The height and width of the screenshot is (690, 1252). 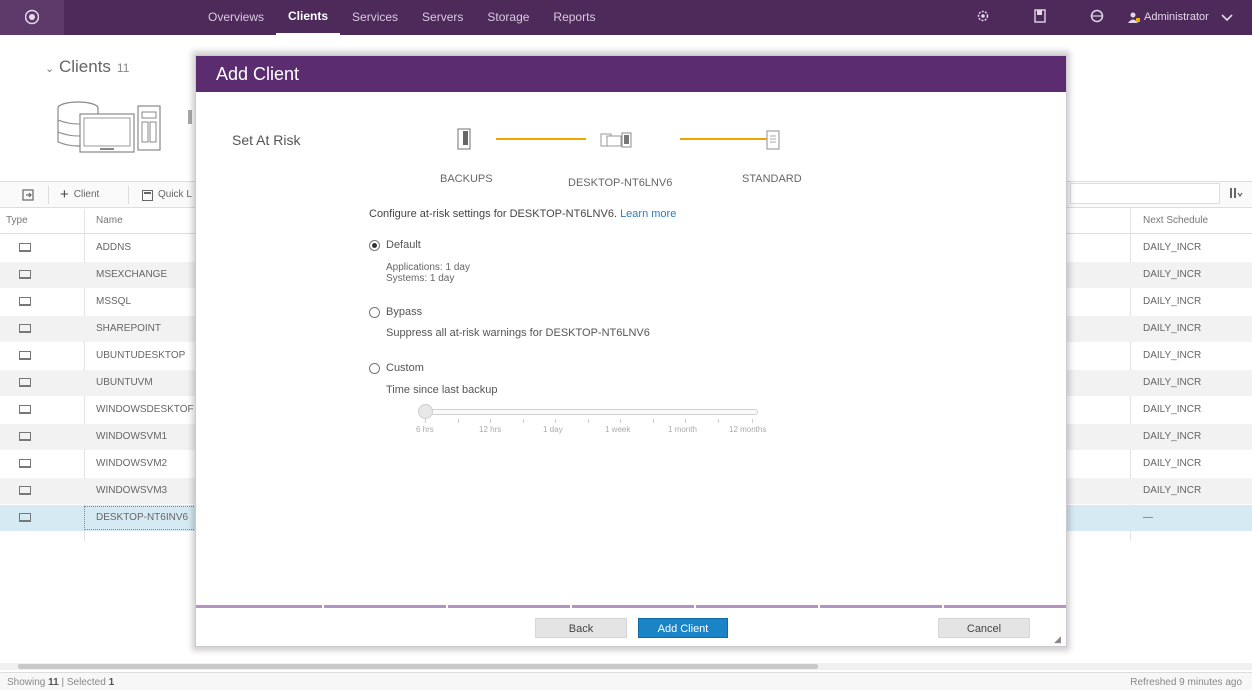 What do you see at coordinates (553, 429) in the screenshot?
I see `tick-label: 1 day` at bounding box center [553, 429].